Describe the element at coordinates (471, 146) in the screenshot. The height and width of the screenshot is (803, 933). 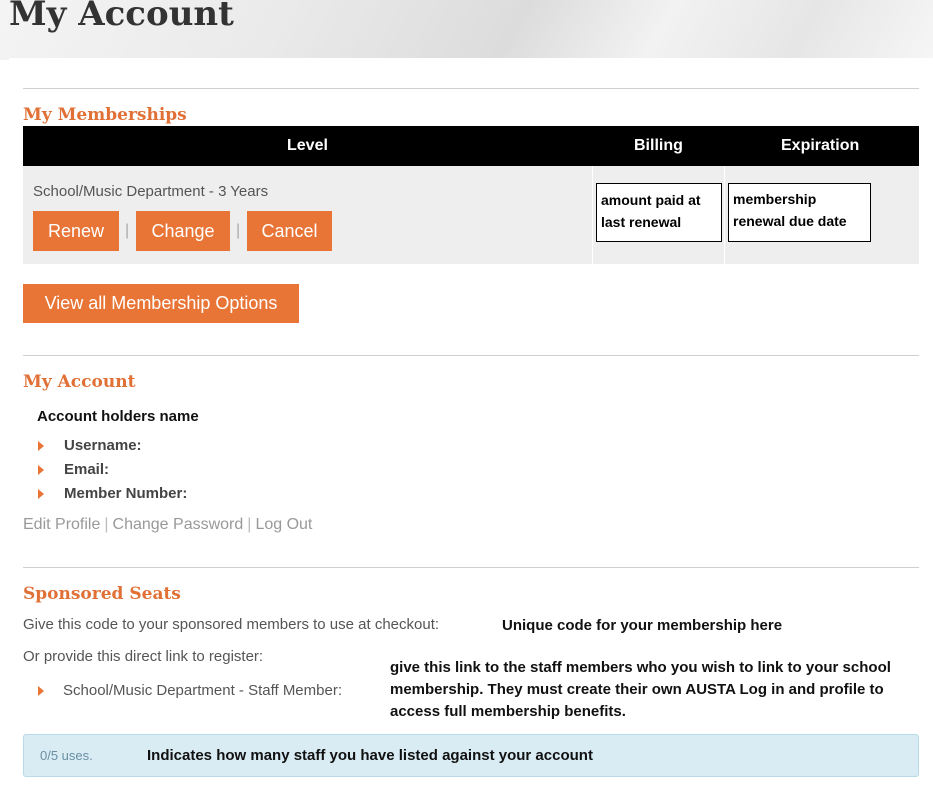
I see `table-header: Level Billing Expiration` at that location.